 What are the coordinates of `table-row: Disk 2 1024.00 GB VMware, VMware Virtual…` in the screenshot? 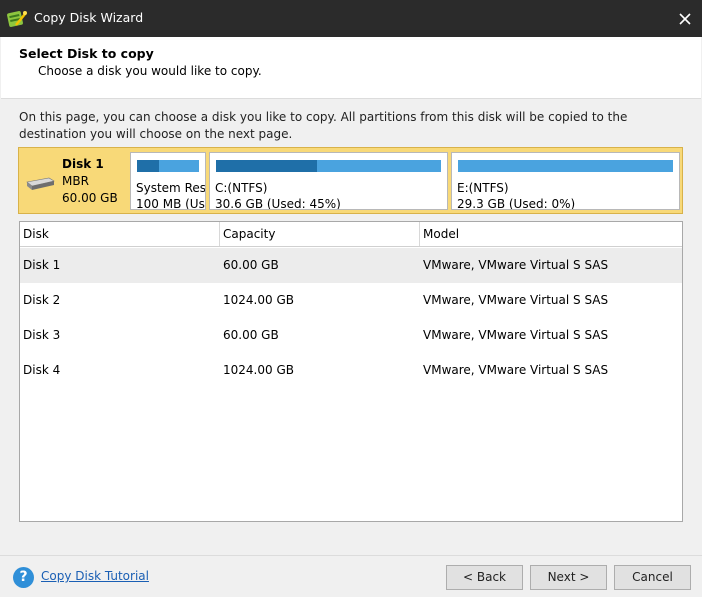 It's located at (351, 300).